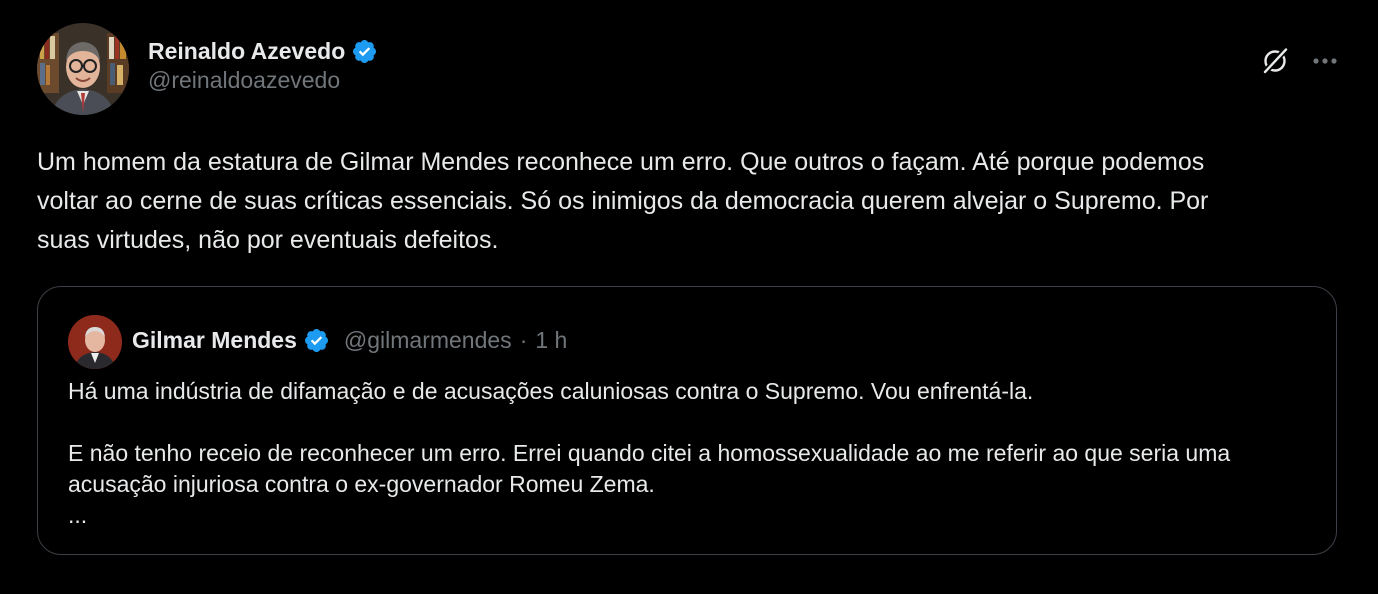 This screenshot has height=594, width=1378. I want to click on grok-icon, so click(1275, 61).